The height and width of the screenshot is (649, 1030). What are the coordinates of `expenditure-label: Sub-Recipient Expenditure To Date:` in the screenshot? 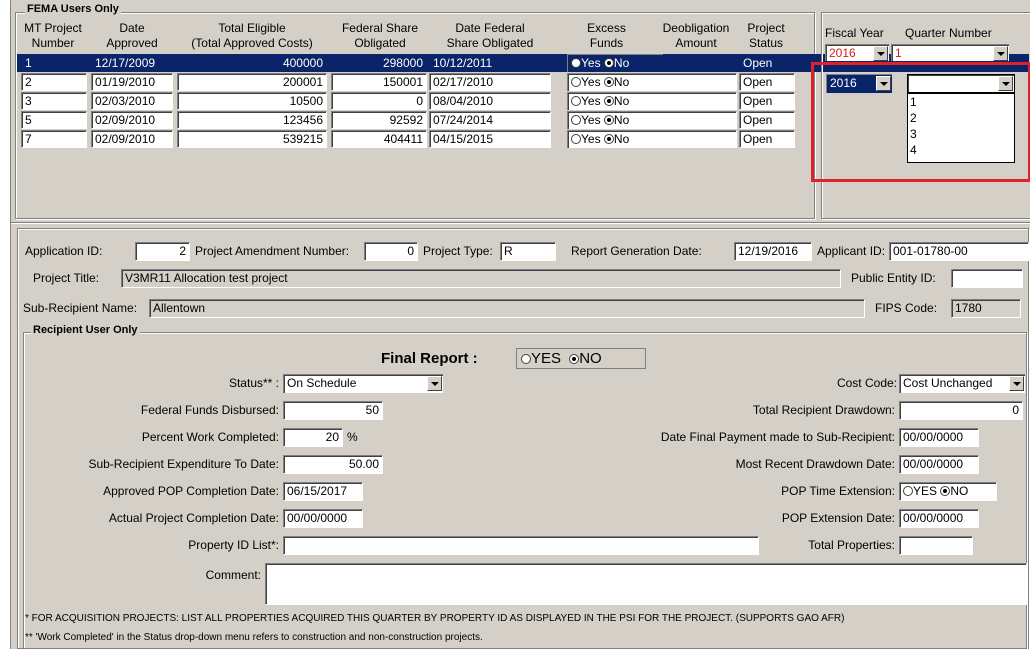 It's located at (183, 464).